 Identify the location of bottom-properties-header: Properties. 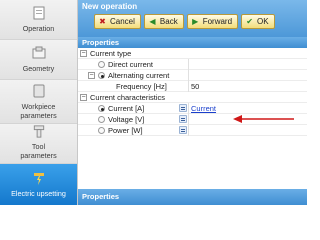
(192, 197).